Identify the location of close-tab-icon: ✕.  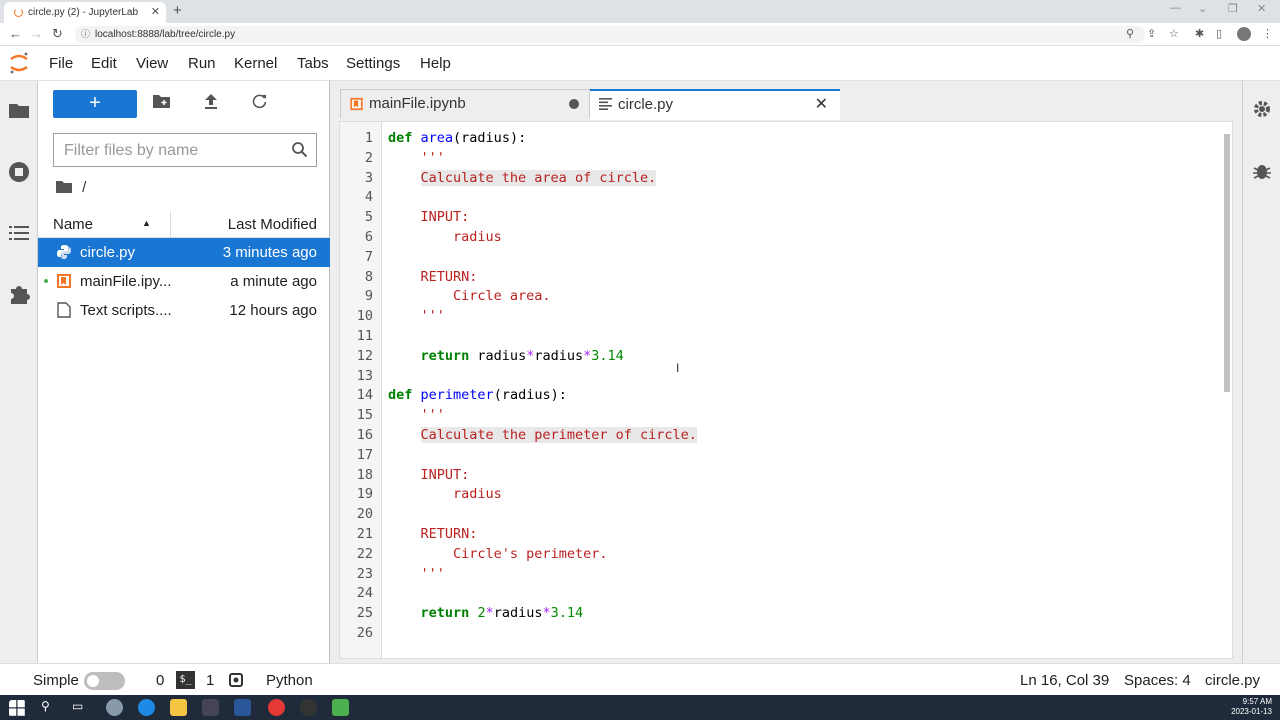
(155, 11).